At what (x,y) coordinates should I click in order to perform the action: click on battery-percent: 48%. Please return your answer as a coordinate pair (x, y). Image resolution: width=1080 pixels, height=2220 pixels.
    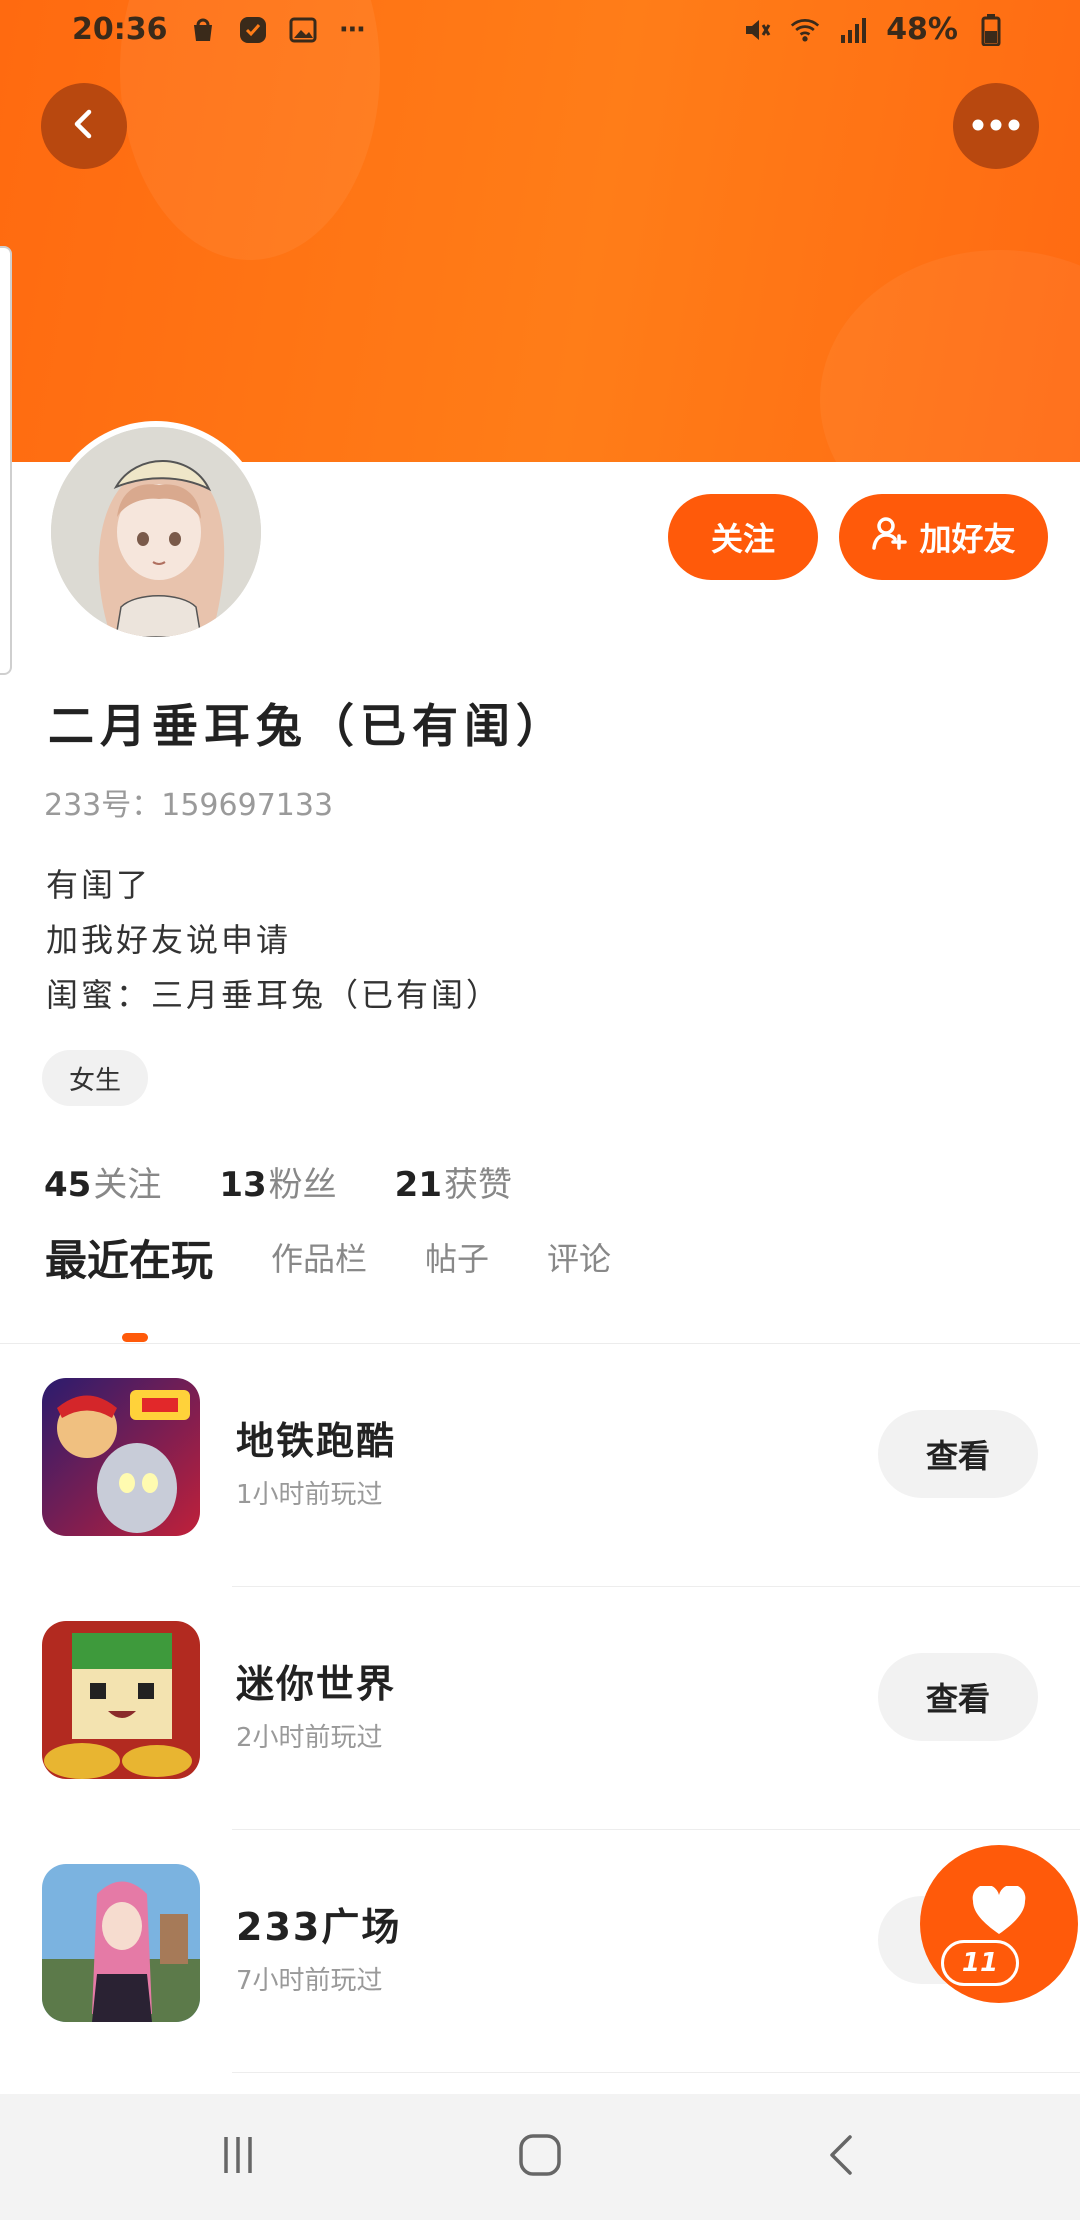
    Looking at the image, I should click on (922, 29).